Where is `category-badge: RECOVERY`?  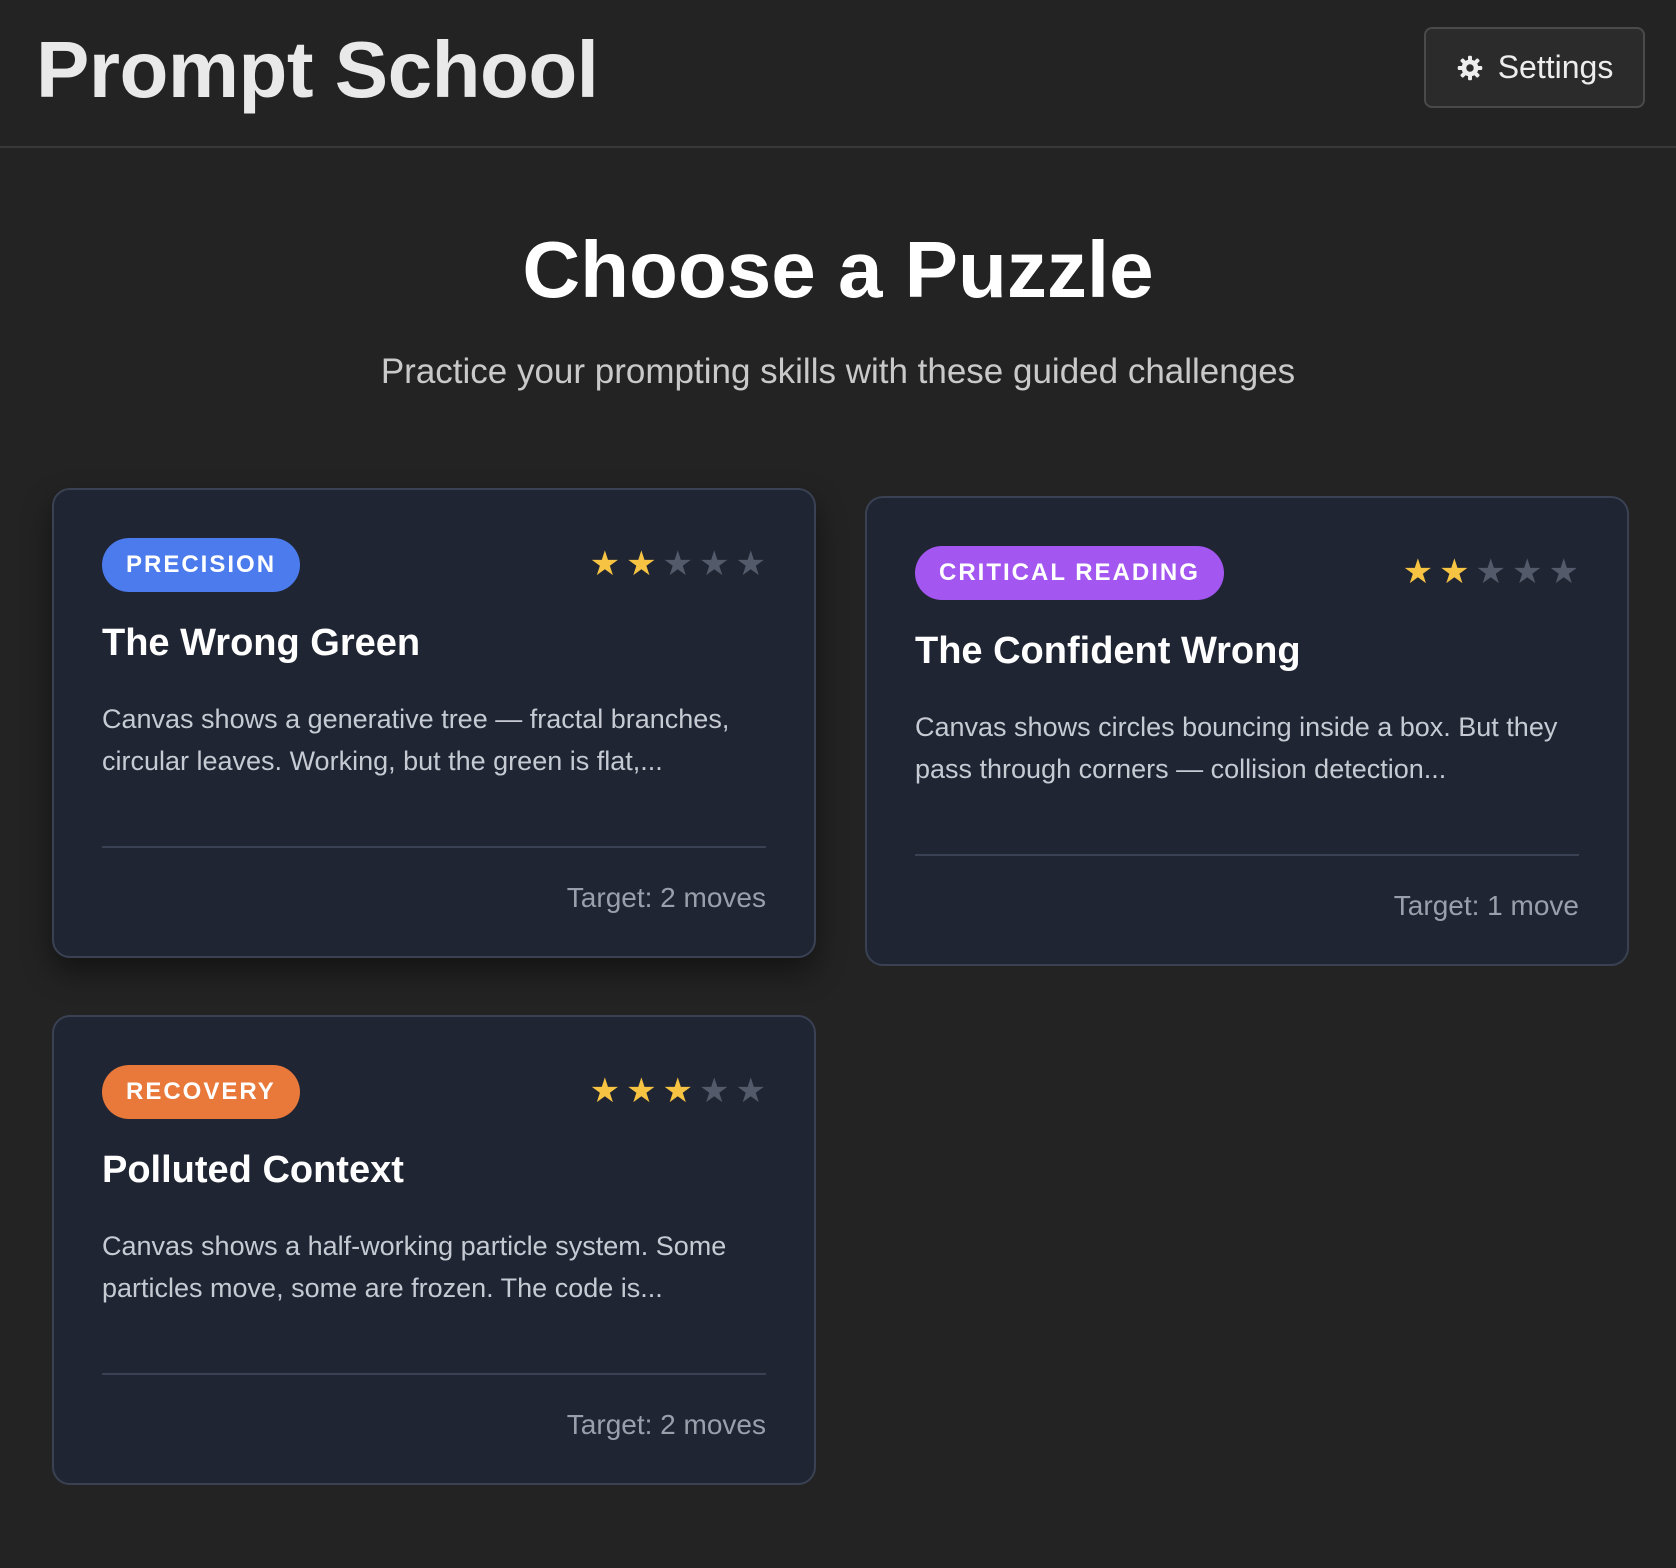 category-badge: RECOVERY is located at coordinates (201, 1092).